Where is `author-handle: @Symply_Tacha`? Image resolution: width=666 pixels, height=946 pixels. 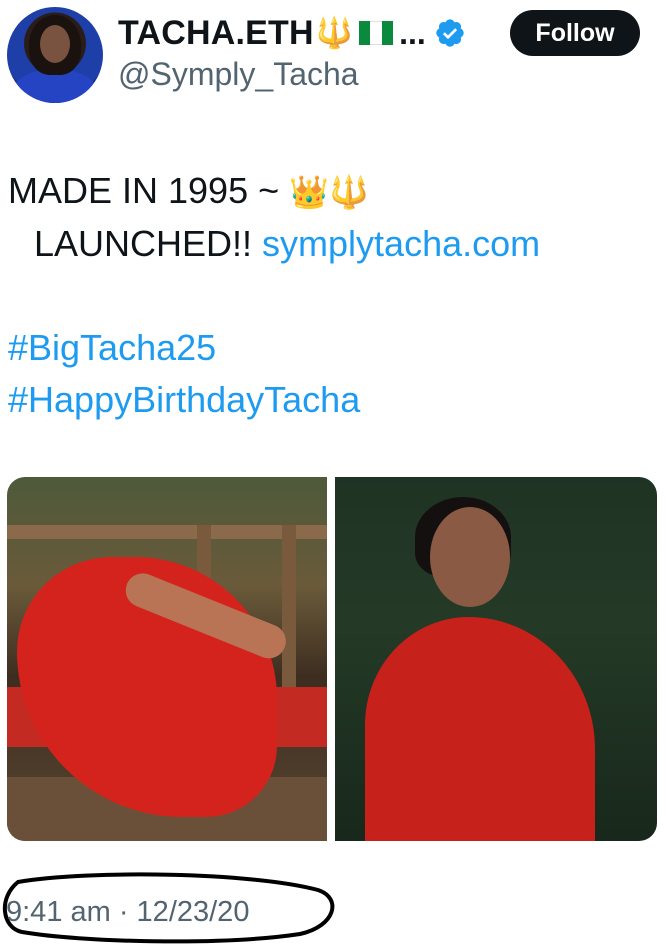 author-handle: @Symply_Tacha is located at coordinates (238, 74).